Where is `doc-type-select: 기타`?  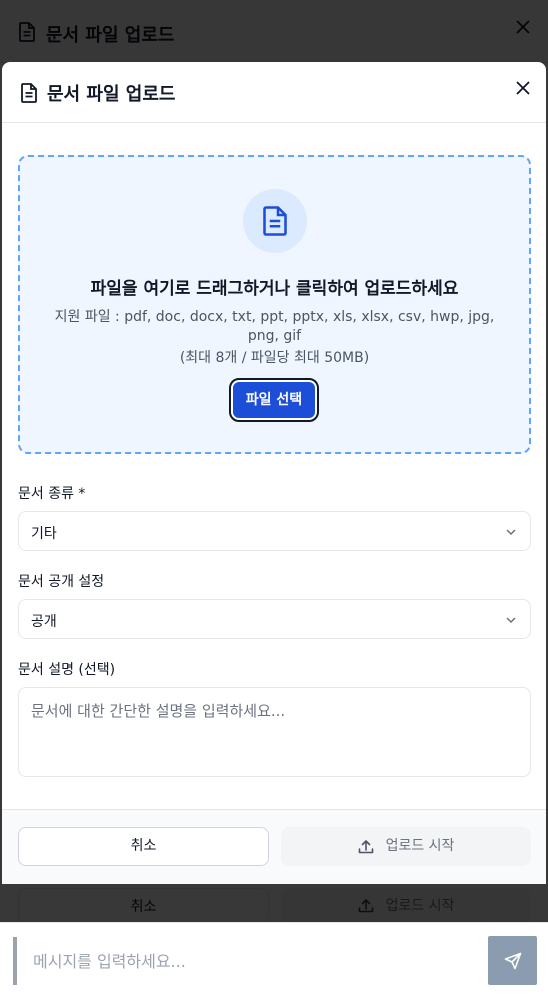
doc-type-select: 기타 is located at coordinates (274, 531).